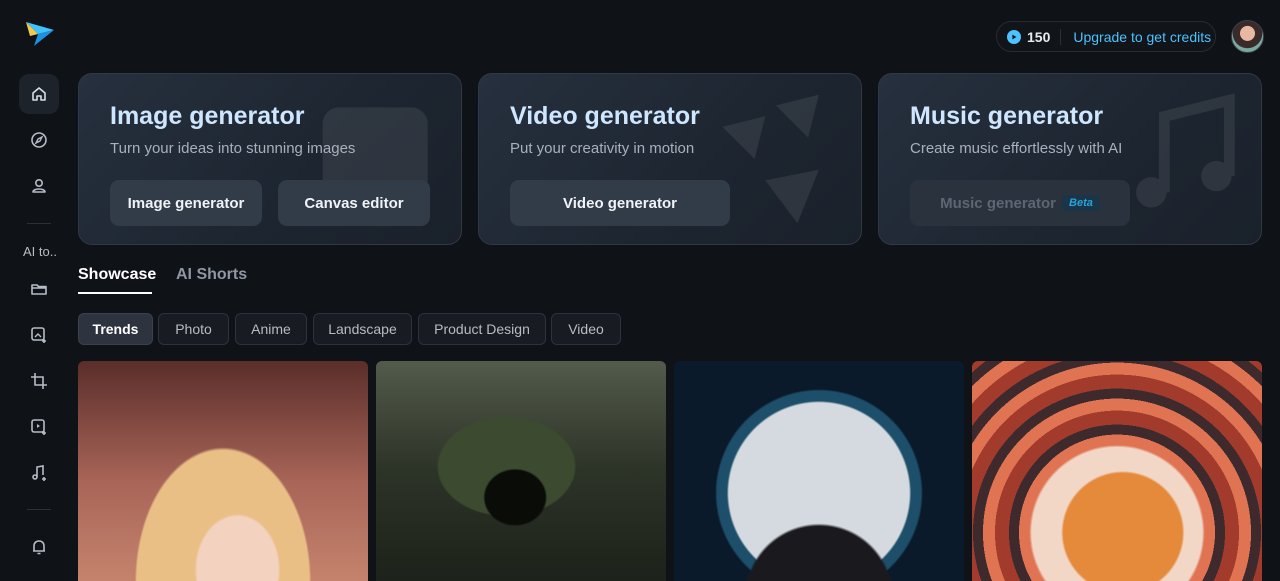 Image resolution: width=1280 pixels, height=581 pixels. What do you see at coordinates (1142, 37) in the screenshot?
I see `upgrade-link: Upgrade to get credits` at bounding box center [1142, 37].